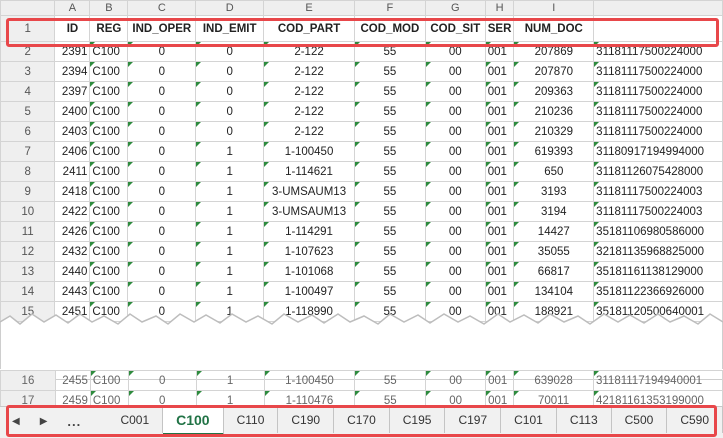 This screenshot has width=723, height=438. What do you see at coordinates (309, 251) in the screenshot?
I see `cell-cod-part: 1-107623` at bounding box center [309, 251].